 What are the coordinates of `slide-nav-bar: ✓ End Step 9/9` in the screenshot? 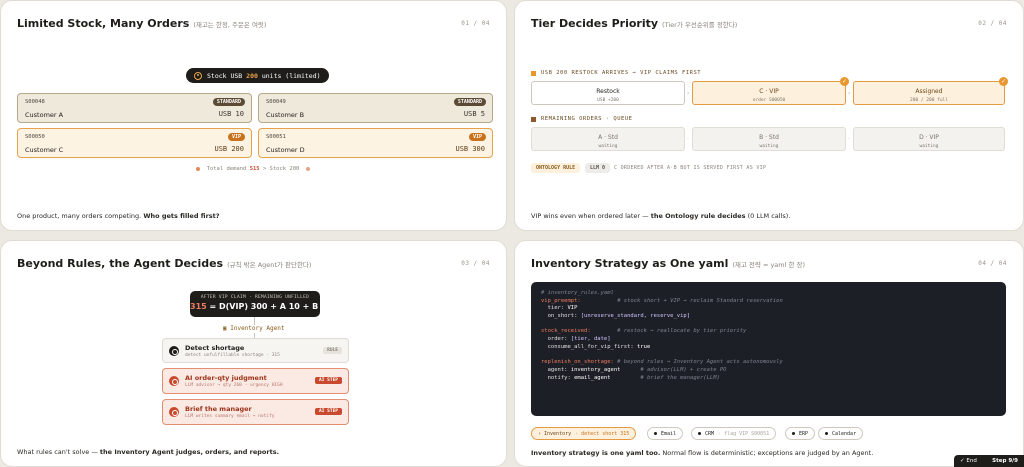 It's located at (989, 461).